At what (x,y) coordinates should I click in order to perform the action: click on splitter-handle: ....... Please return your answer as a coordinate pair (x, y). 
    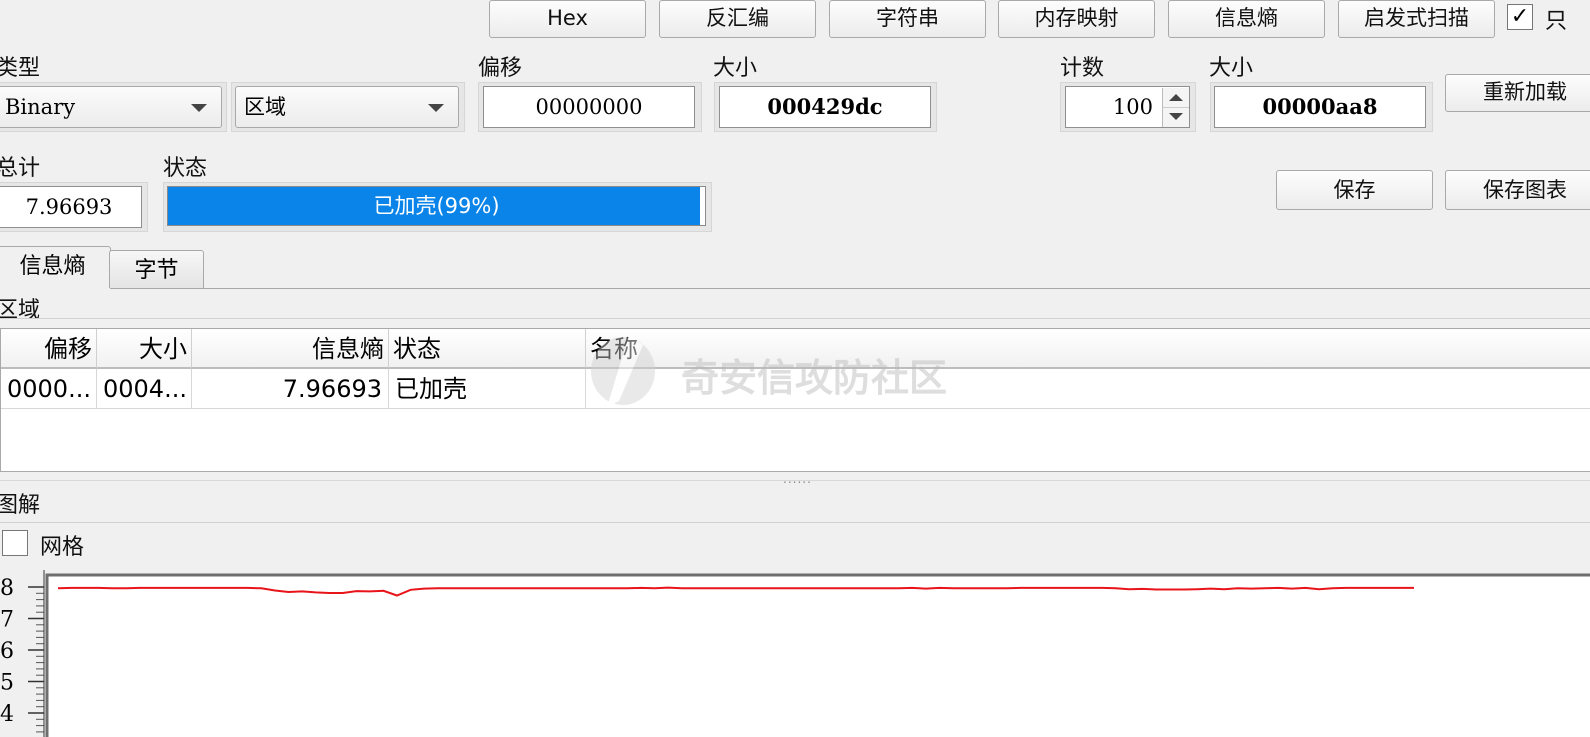
    Looking at the image, I should click on (797, 479).